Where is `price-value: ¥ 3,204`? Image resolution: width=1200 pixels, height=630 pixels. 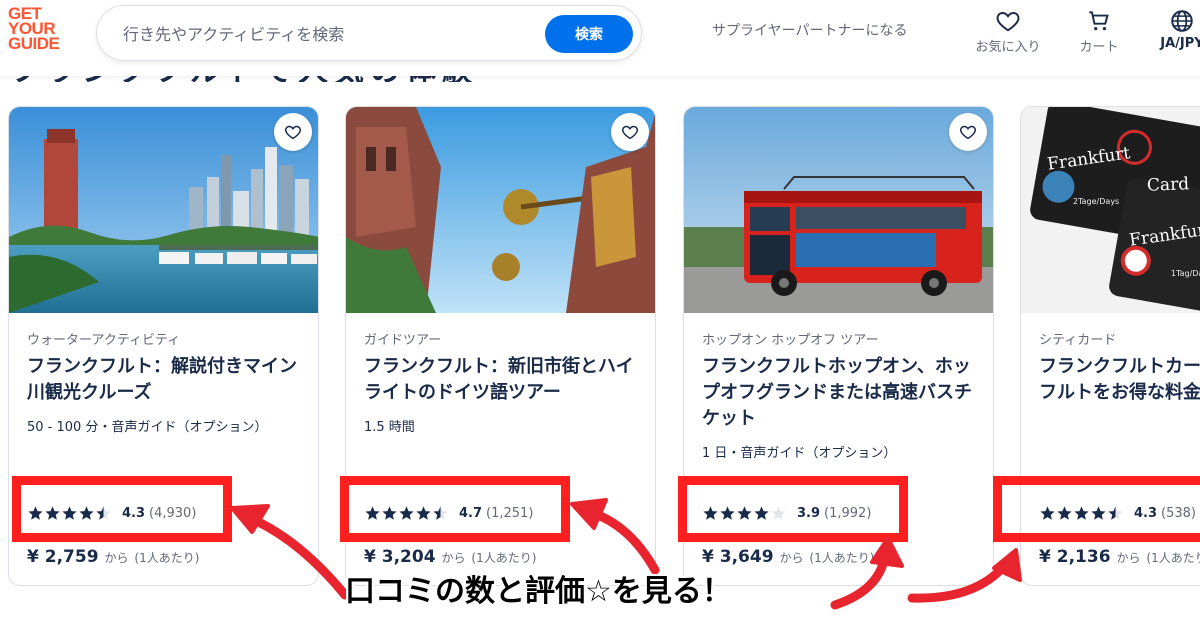
price-value: ¥ 3,204 is located at coordinates (400, 557).